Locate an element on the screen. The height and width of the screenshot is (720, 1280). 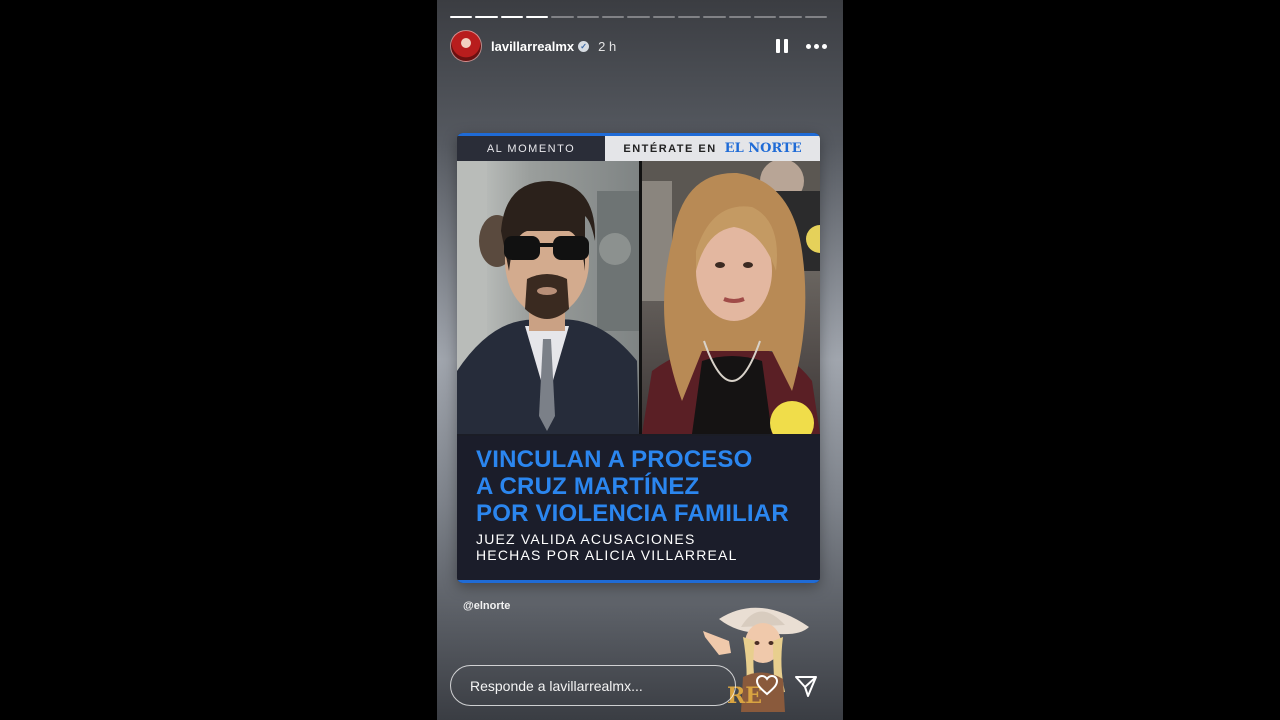
story-header: lavillarrealmx ✓ 2 h is located at coordinates (638, 46).